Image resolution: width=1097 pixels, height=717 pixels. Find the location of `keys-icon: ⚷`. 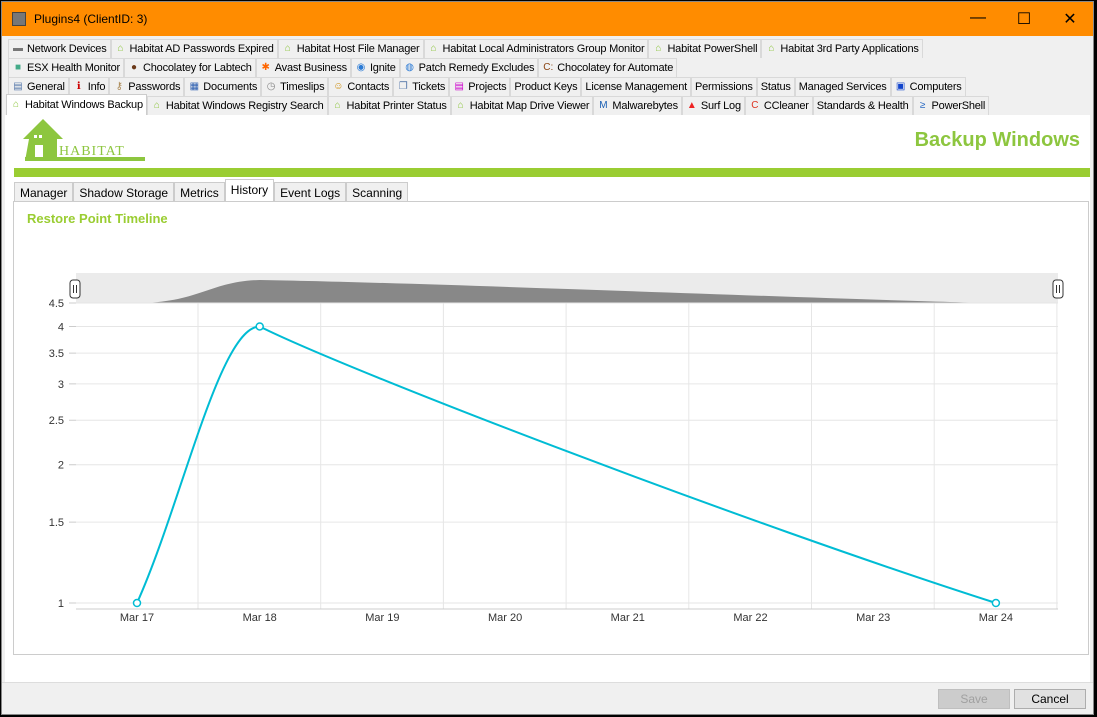

keys-icon: ⚷ is located at coordinates (119, 86).